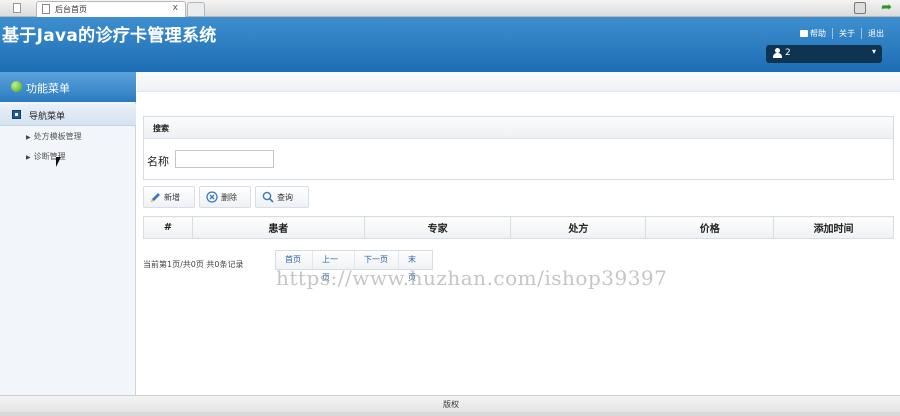 Image resolution: width=900 pixels, height=416 pixels. I want to click on browser-menu-icon, so click(860, 8).